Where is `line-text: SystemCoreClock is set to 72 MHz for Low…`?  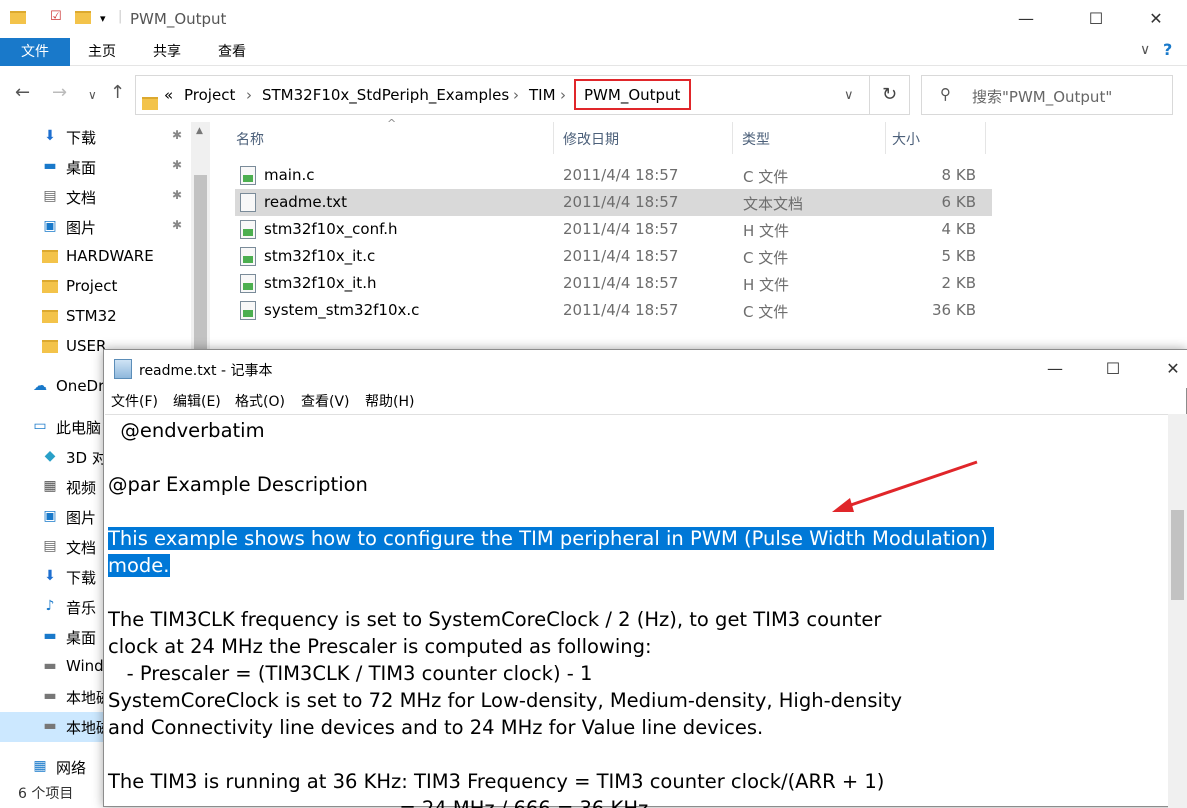 line-text: SystemCoreClock is set to 72 MHz for Low… is located at coordinates (505, 700).